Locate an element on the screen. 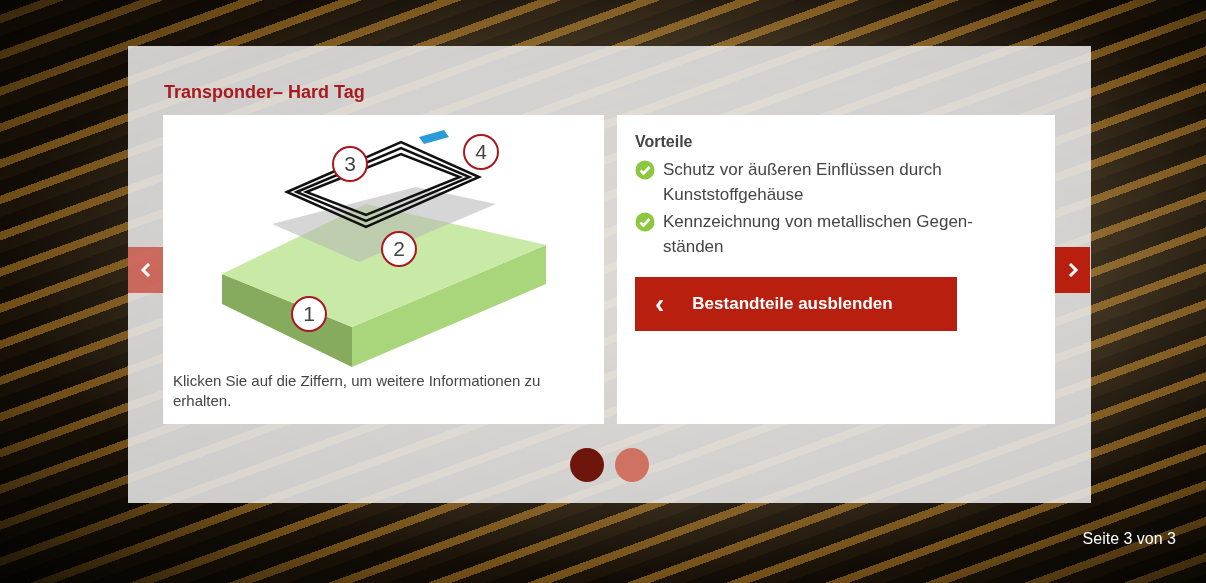  number-hotspot: 4 is located at coordinates (481, 152).